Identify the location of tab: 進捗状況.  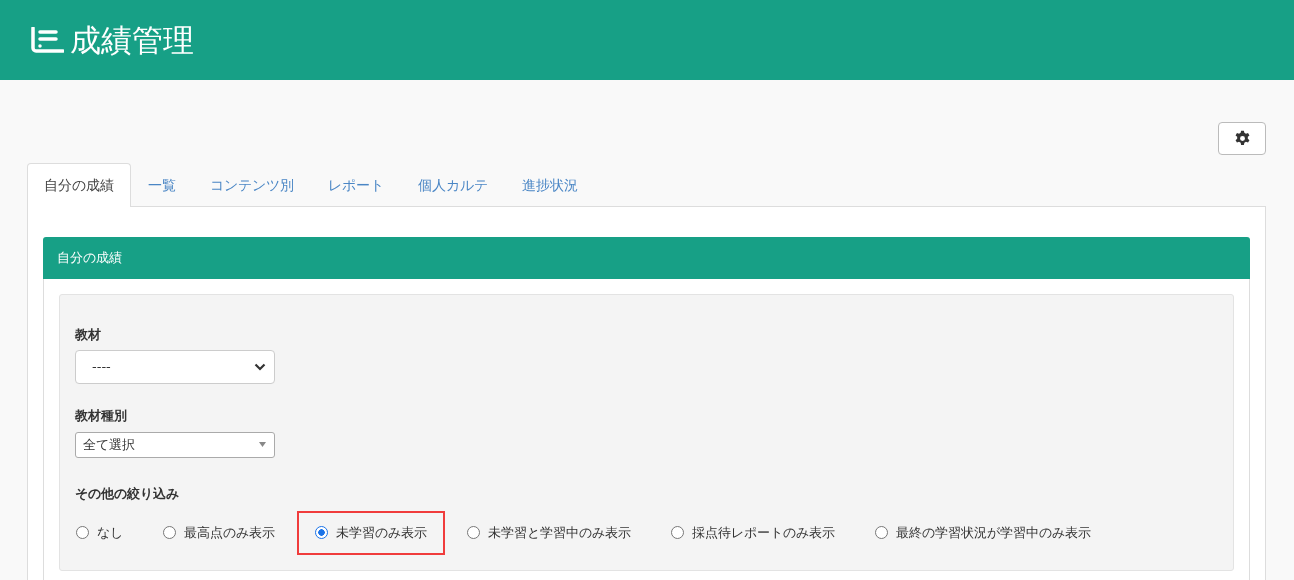
(550, 185).